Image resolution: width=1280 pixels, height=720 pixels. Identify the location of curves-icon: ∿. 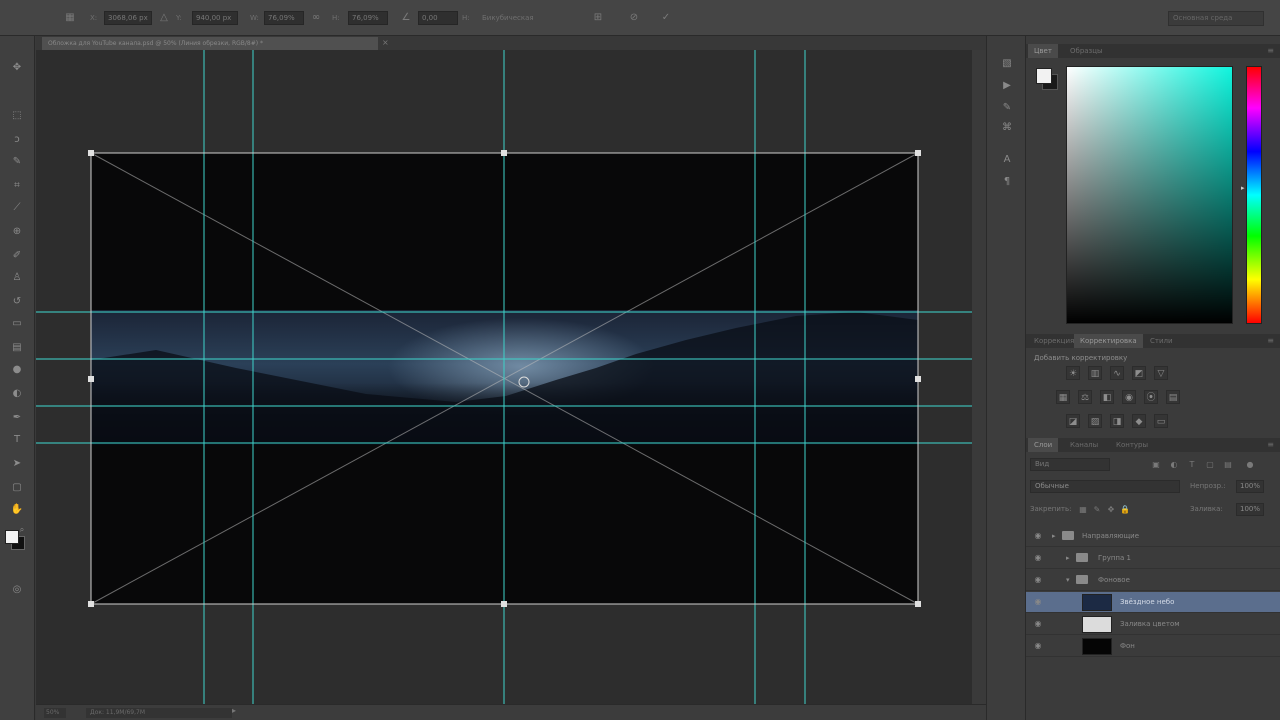
(1117, 373).